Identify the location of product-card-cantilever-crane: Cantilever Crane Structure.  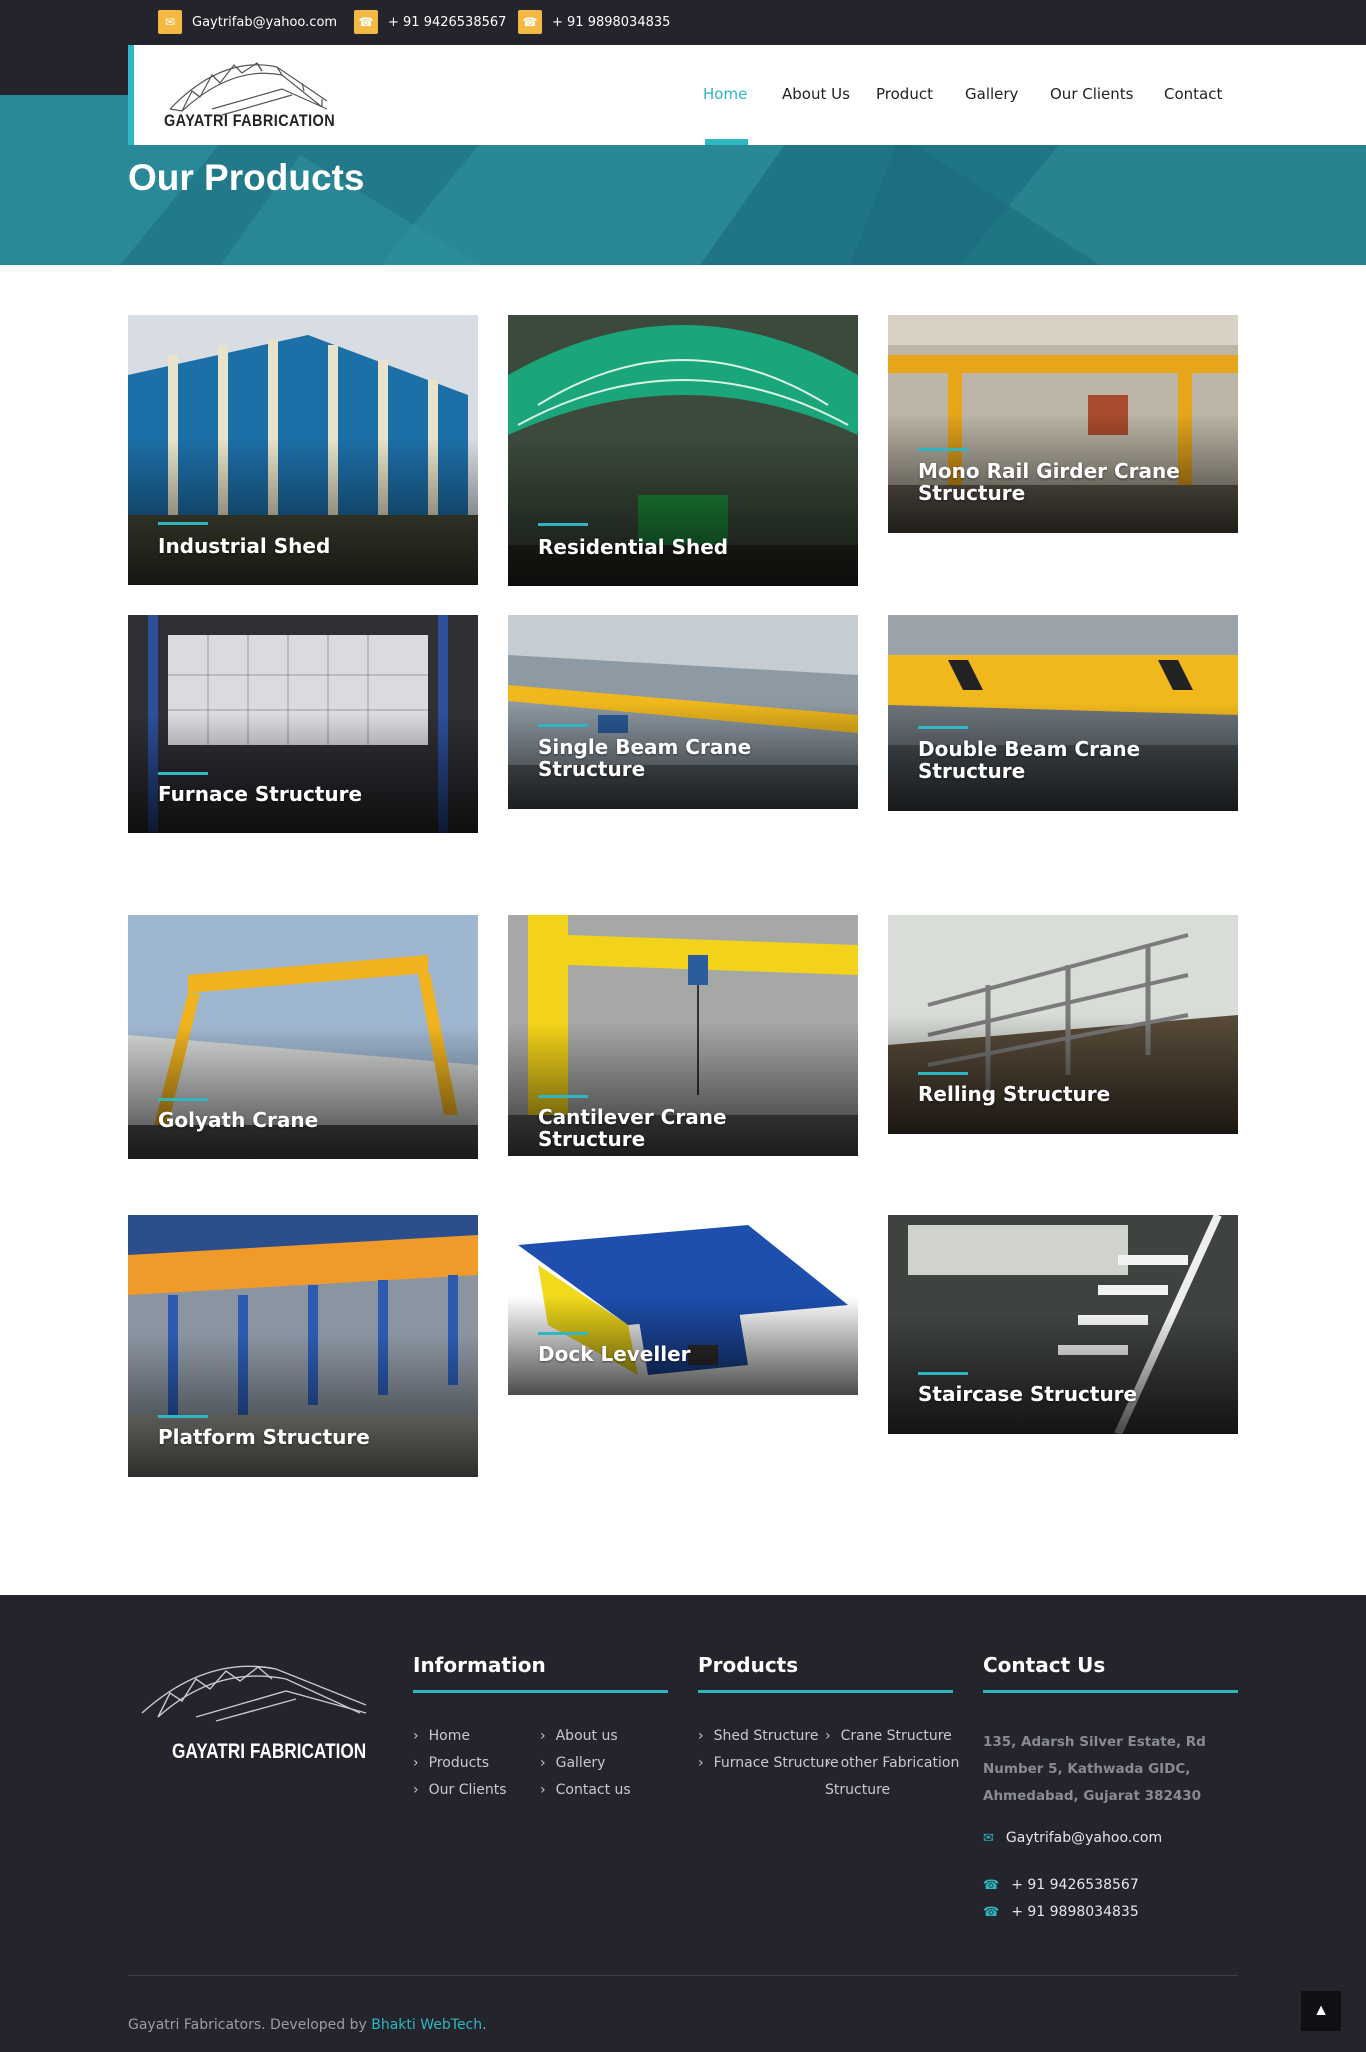
(683, 1035).